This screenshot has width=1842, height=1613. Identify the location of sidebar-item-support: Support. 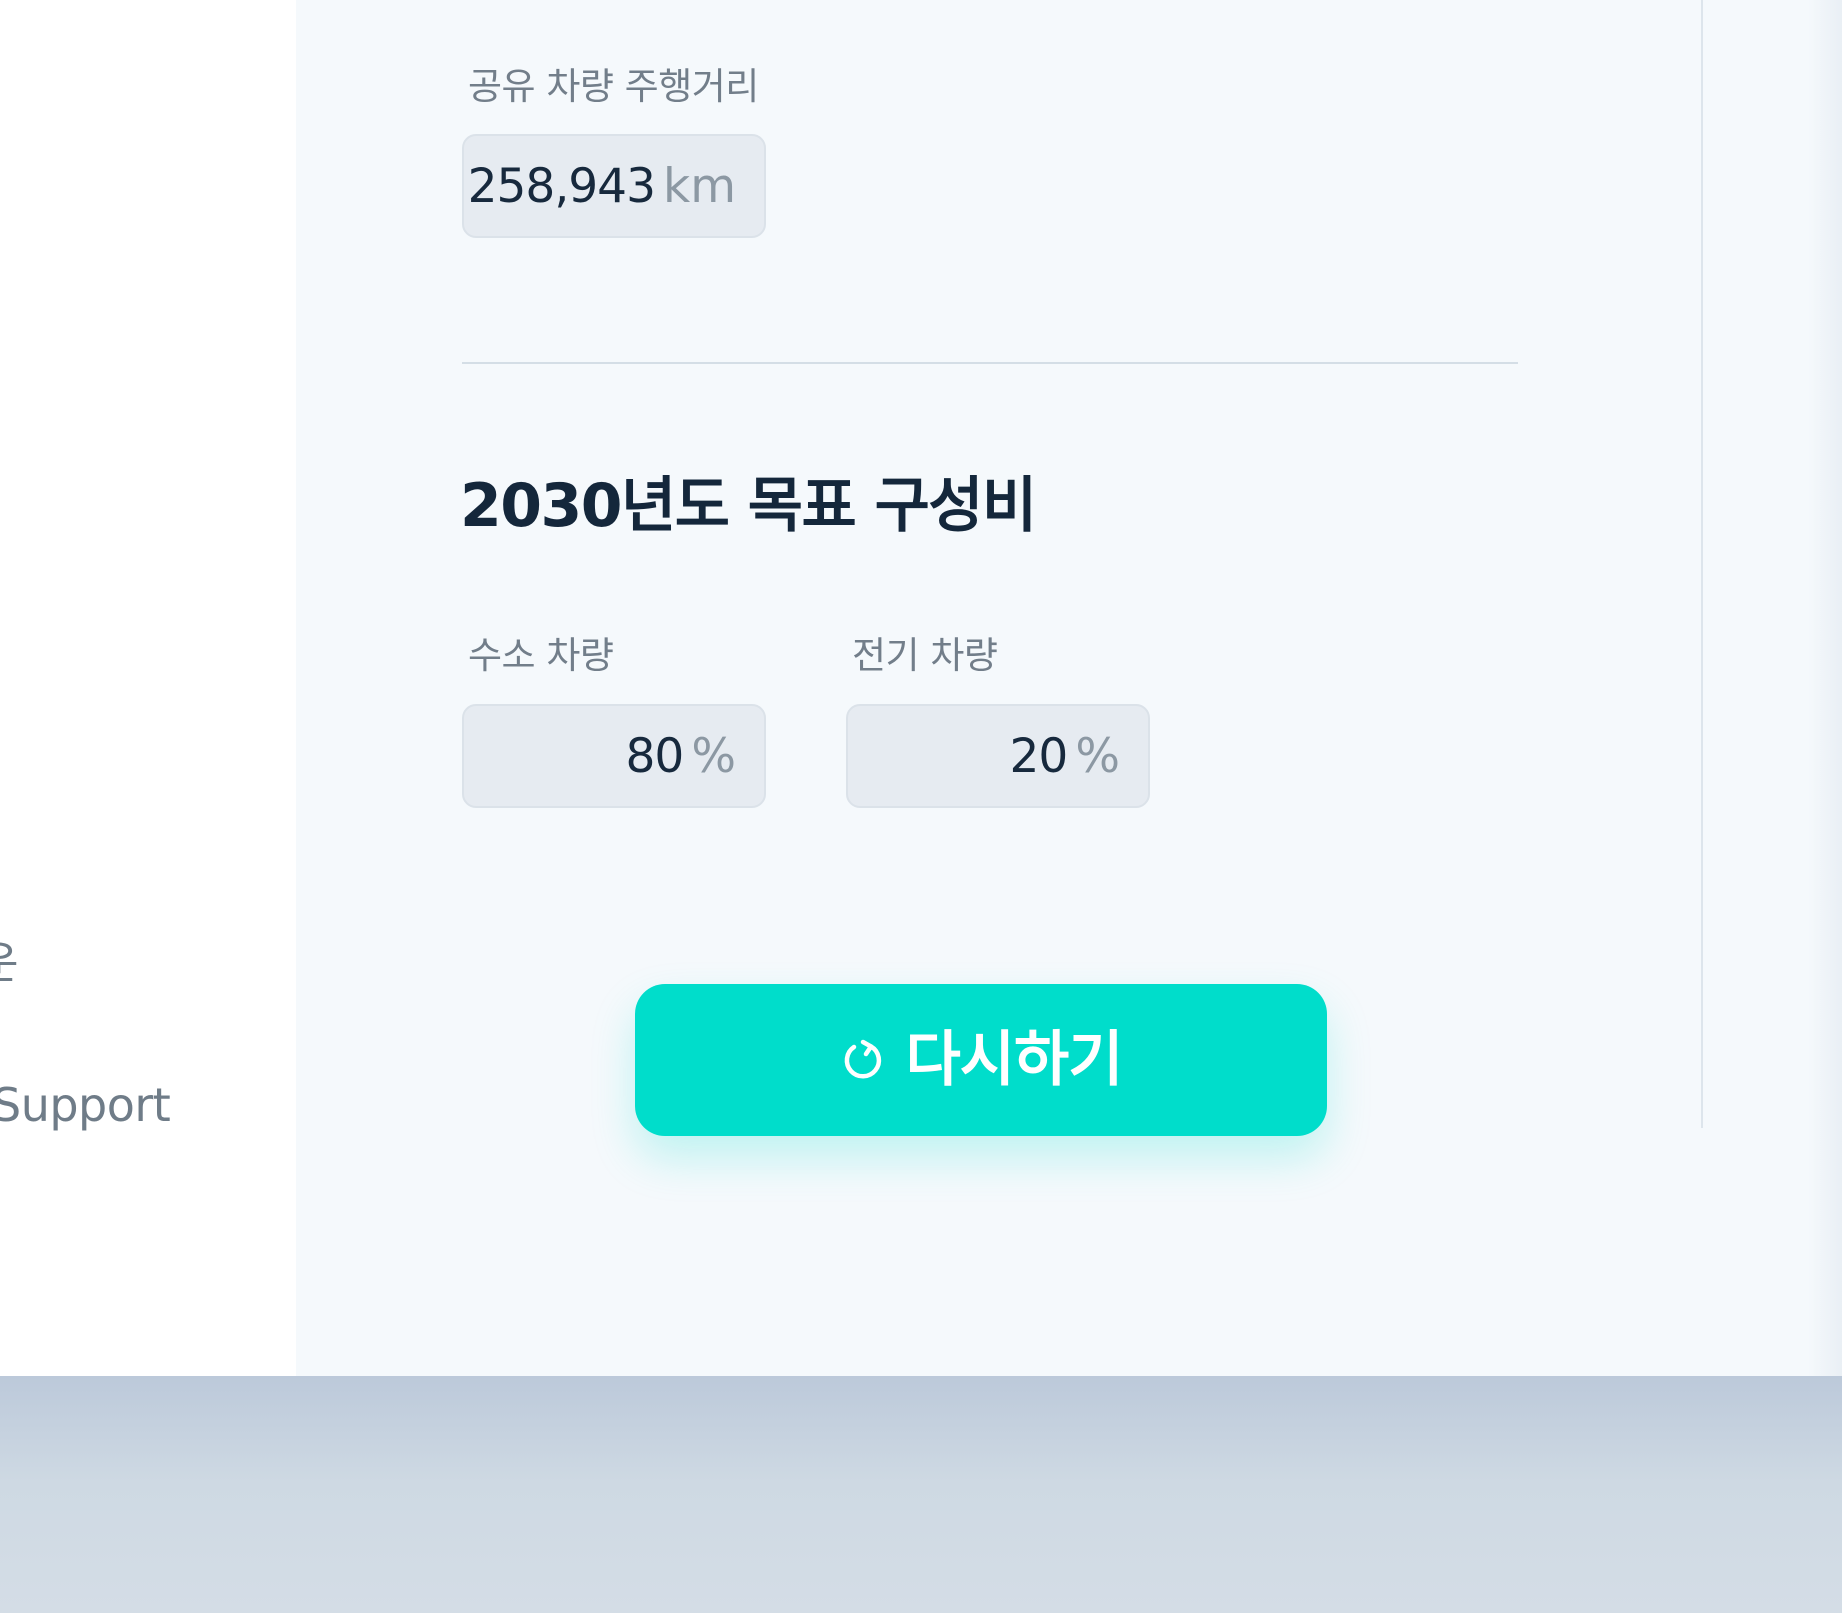
(85, 1105).